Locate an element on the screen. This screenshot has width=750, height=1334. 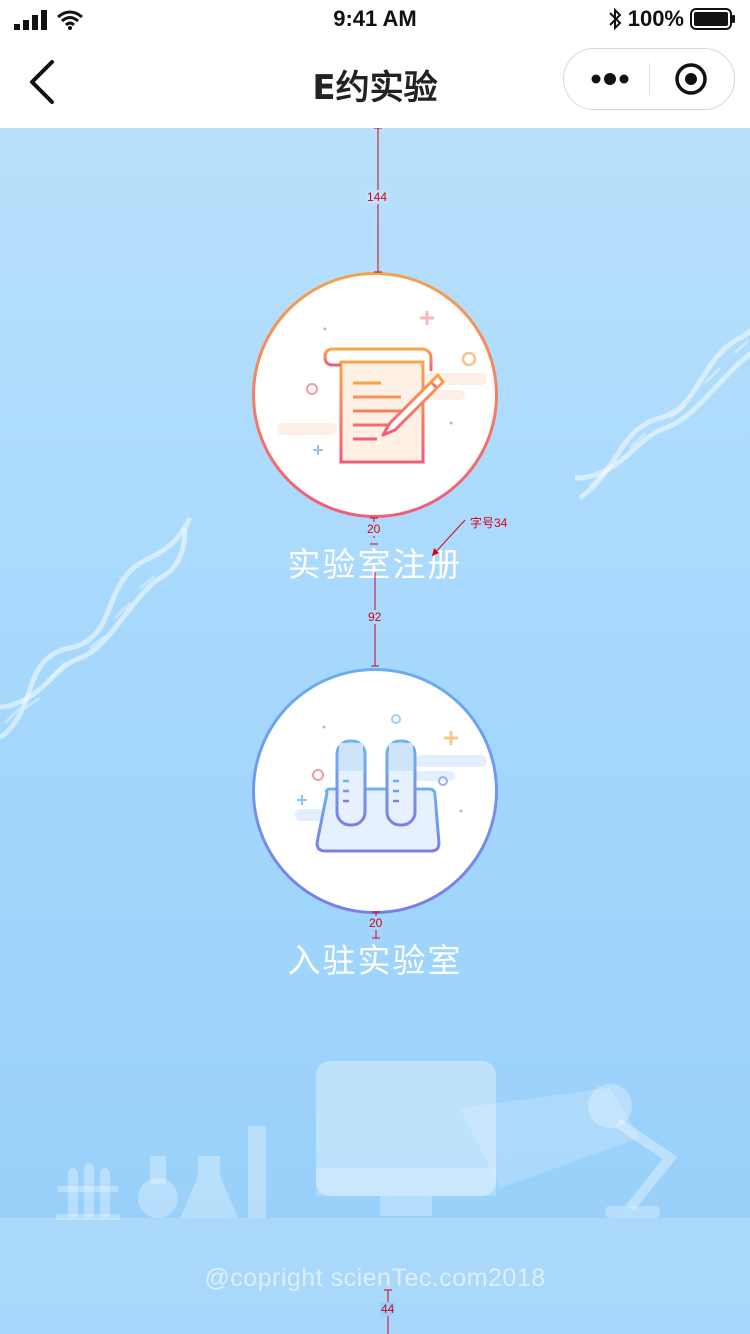
dimension-label-bottom: 44 is located at coordinates (388, 1309).